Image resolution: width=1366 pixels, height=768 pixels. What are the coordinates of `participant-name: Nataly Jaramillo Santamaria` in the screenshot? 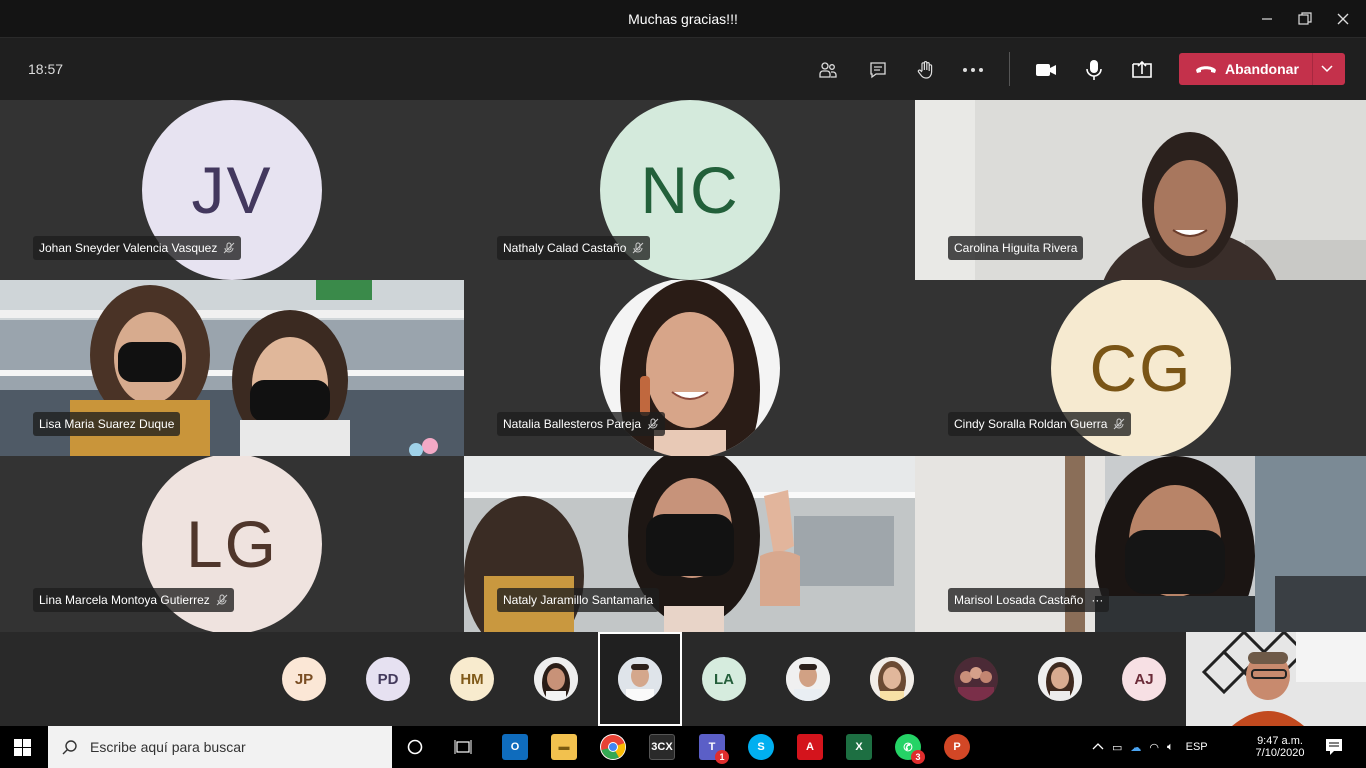 It's located at (578, 600).